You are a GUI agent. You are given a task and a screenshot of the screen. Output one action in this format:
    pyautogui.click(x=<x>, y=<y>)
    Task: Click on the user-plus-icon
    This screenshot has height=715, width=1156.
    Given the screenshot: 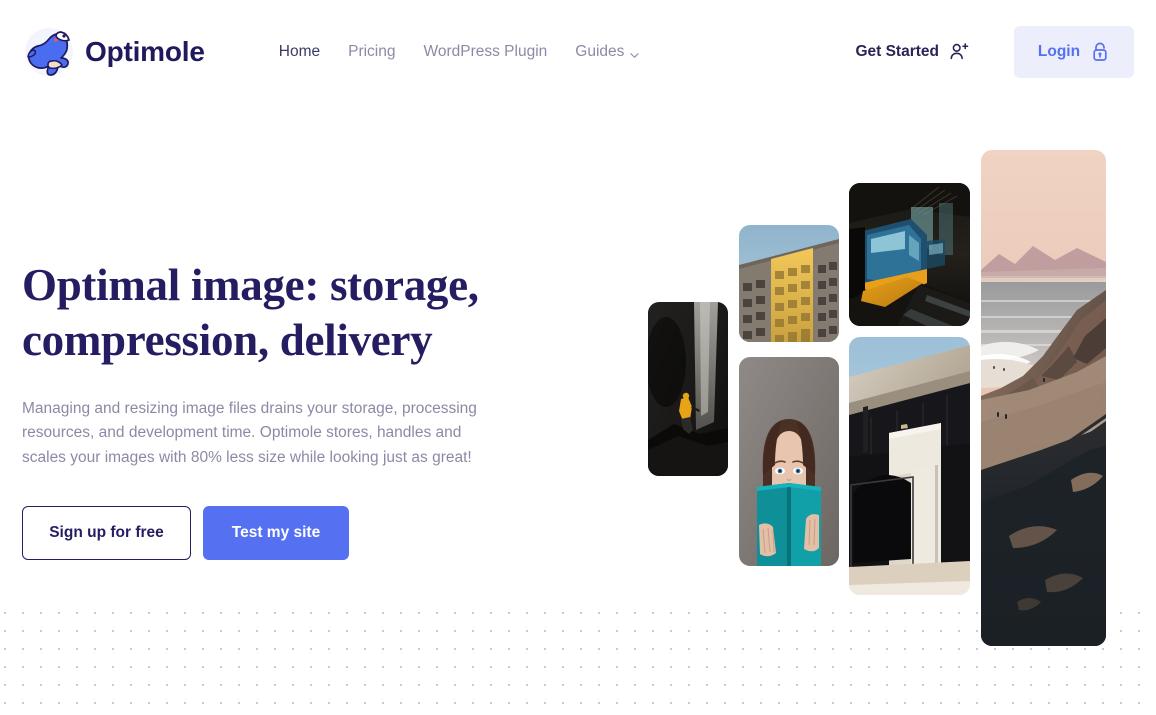 What is the action you would take?
    pyautogui.click(x=959, y=52)
    